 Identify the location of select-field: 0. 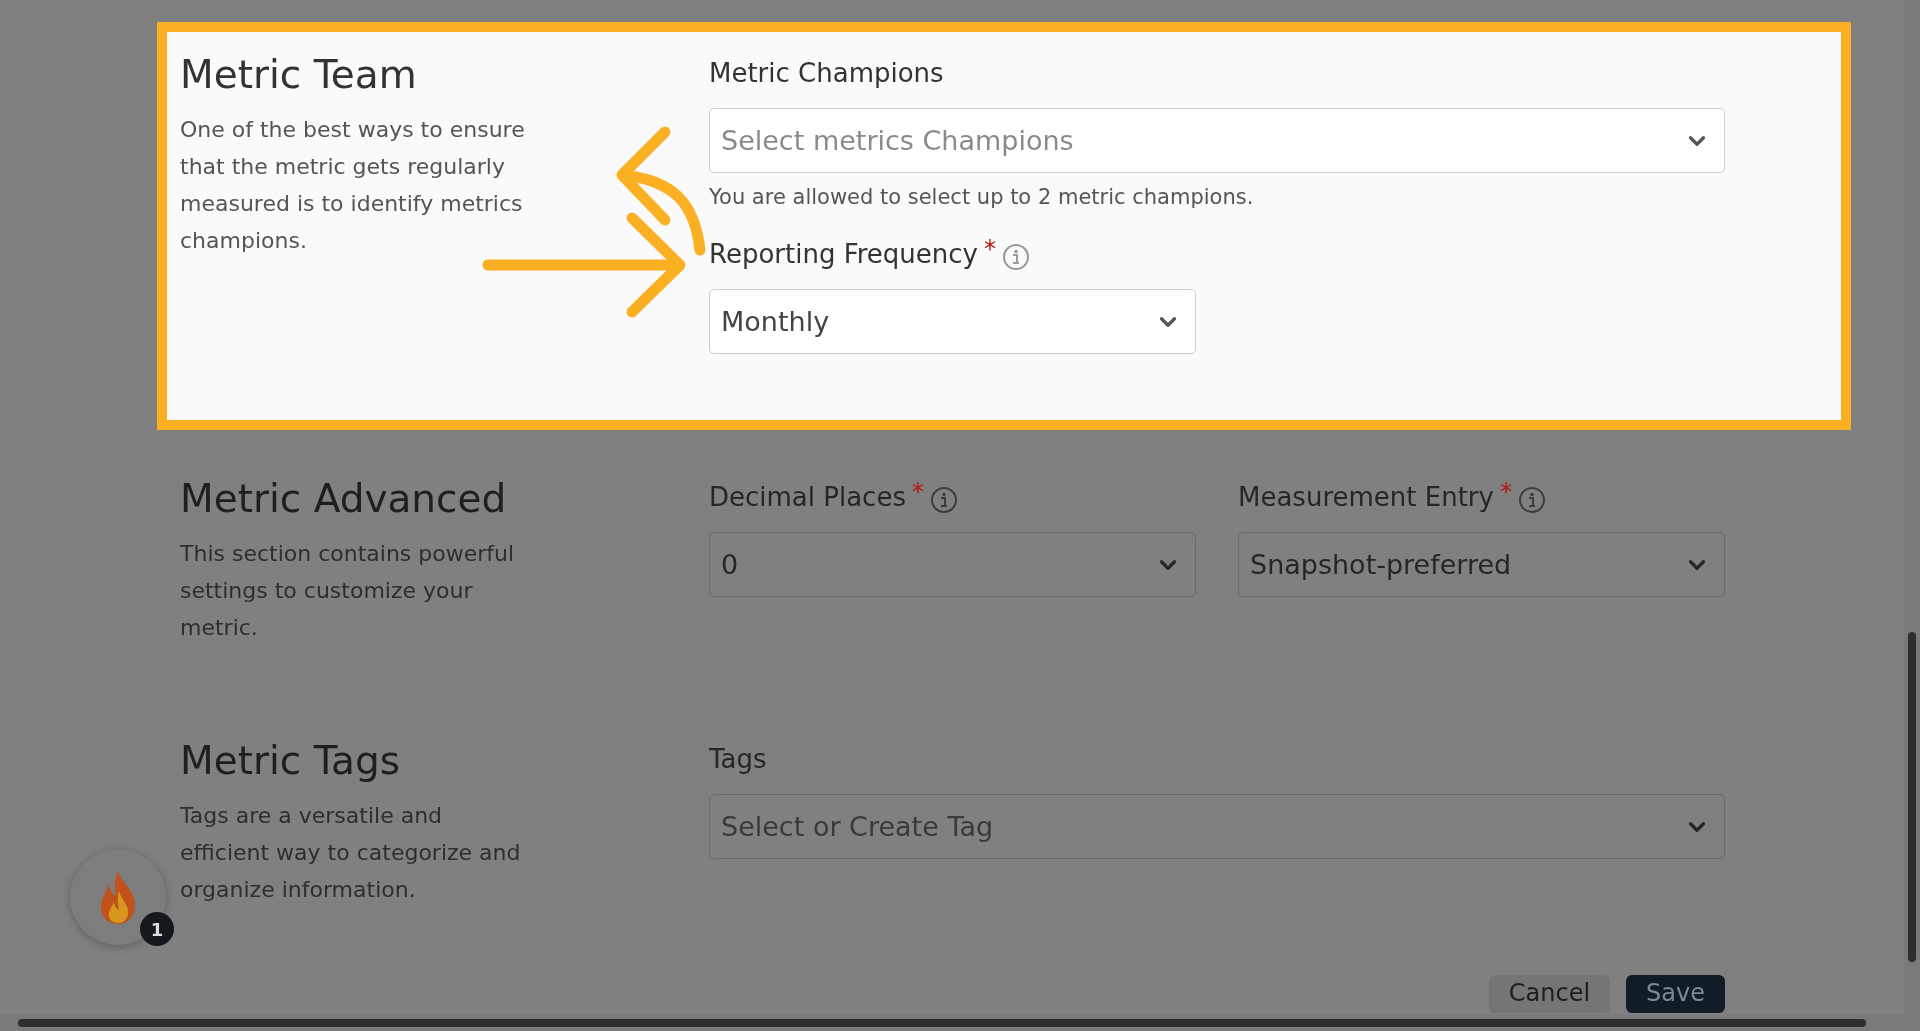
(952, 564).